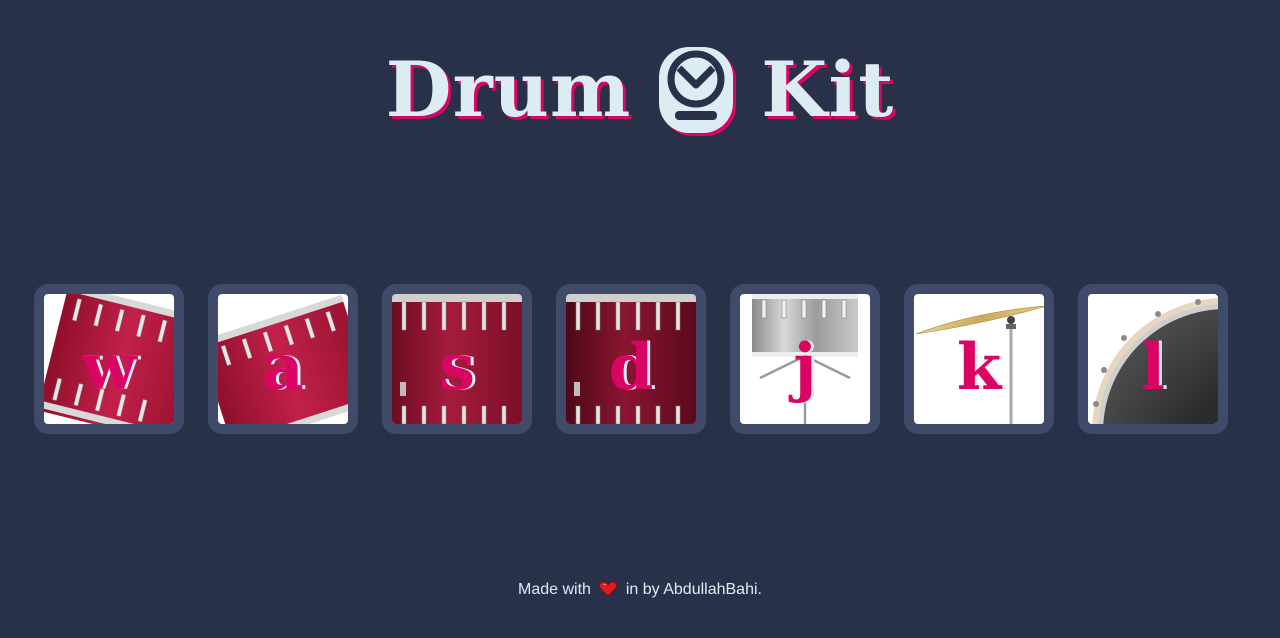  I want to click on drum-button-j: j, so click(805, 359).